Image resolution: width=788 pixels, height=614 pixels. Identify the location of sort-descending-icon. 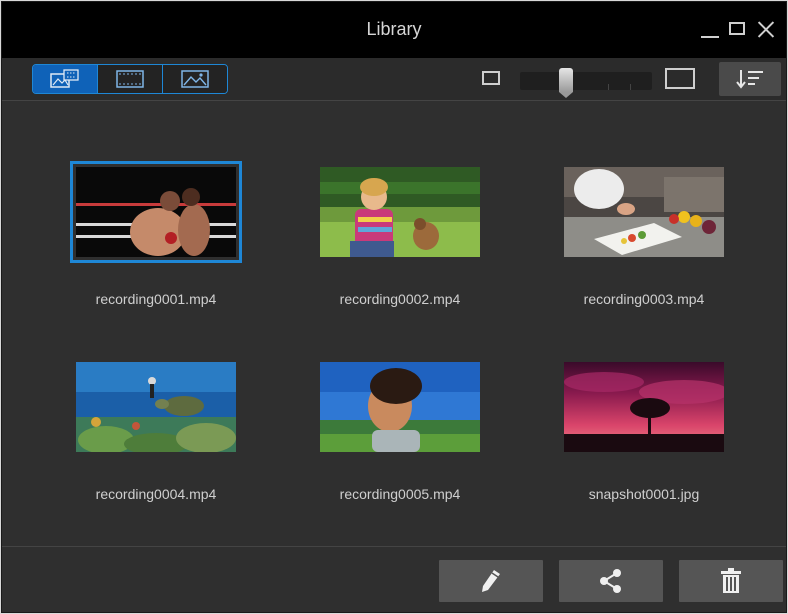
(749, 79).